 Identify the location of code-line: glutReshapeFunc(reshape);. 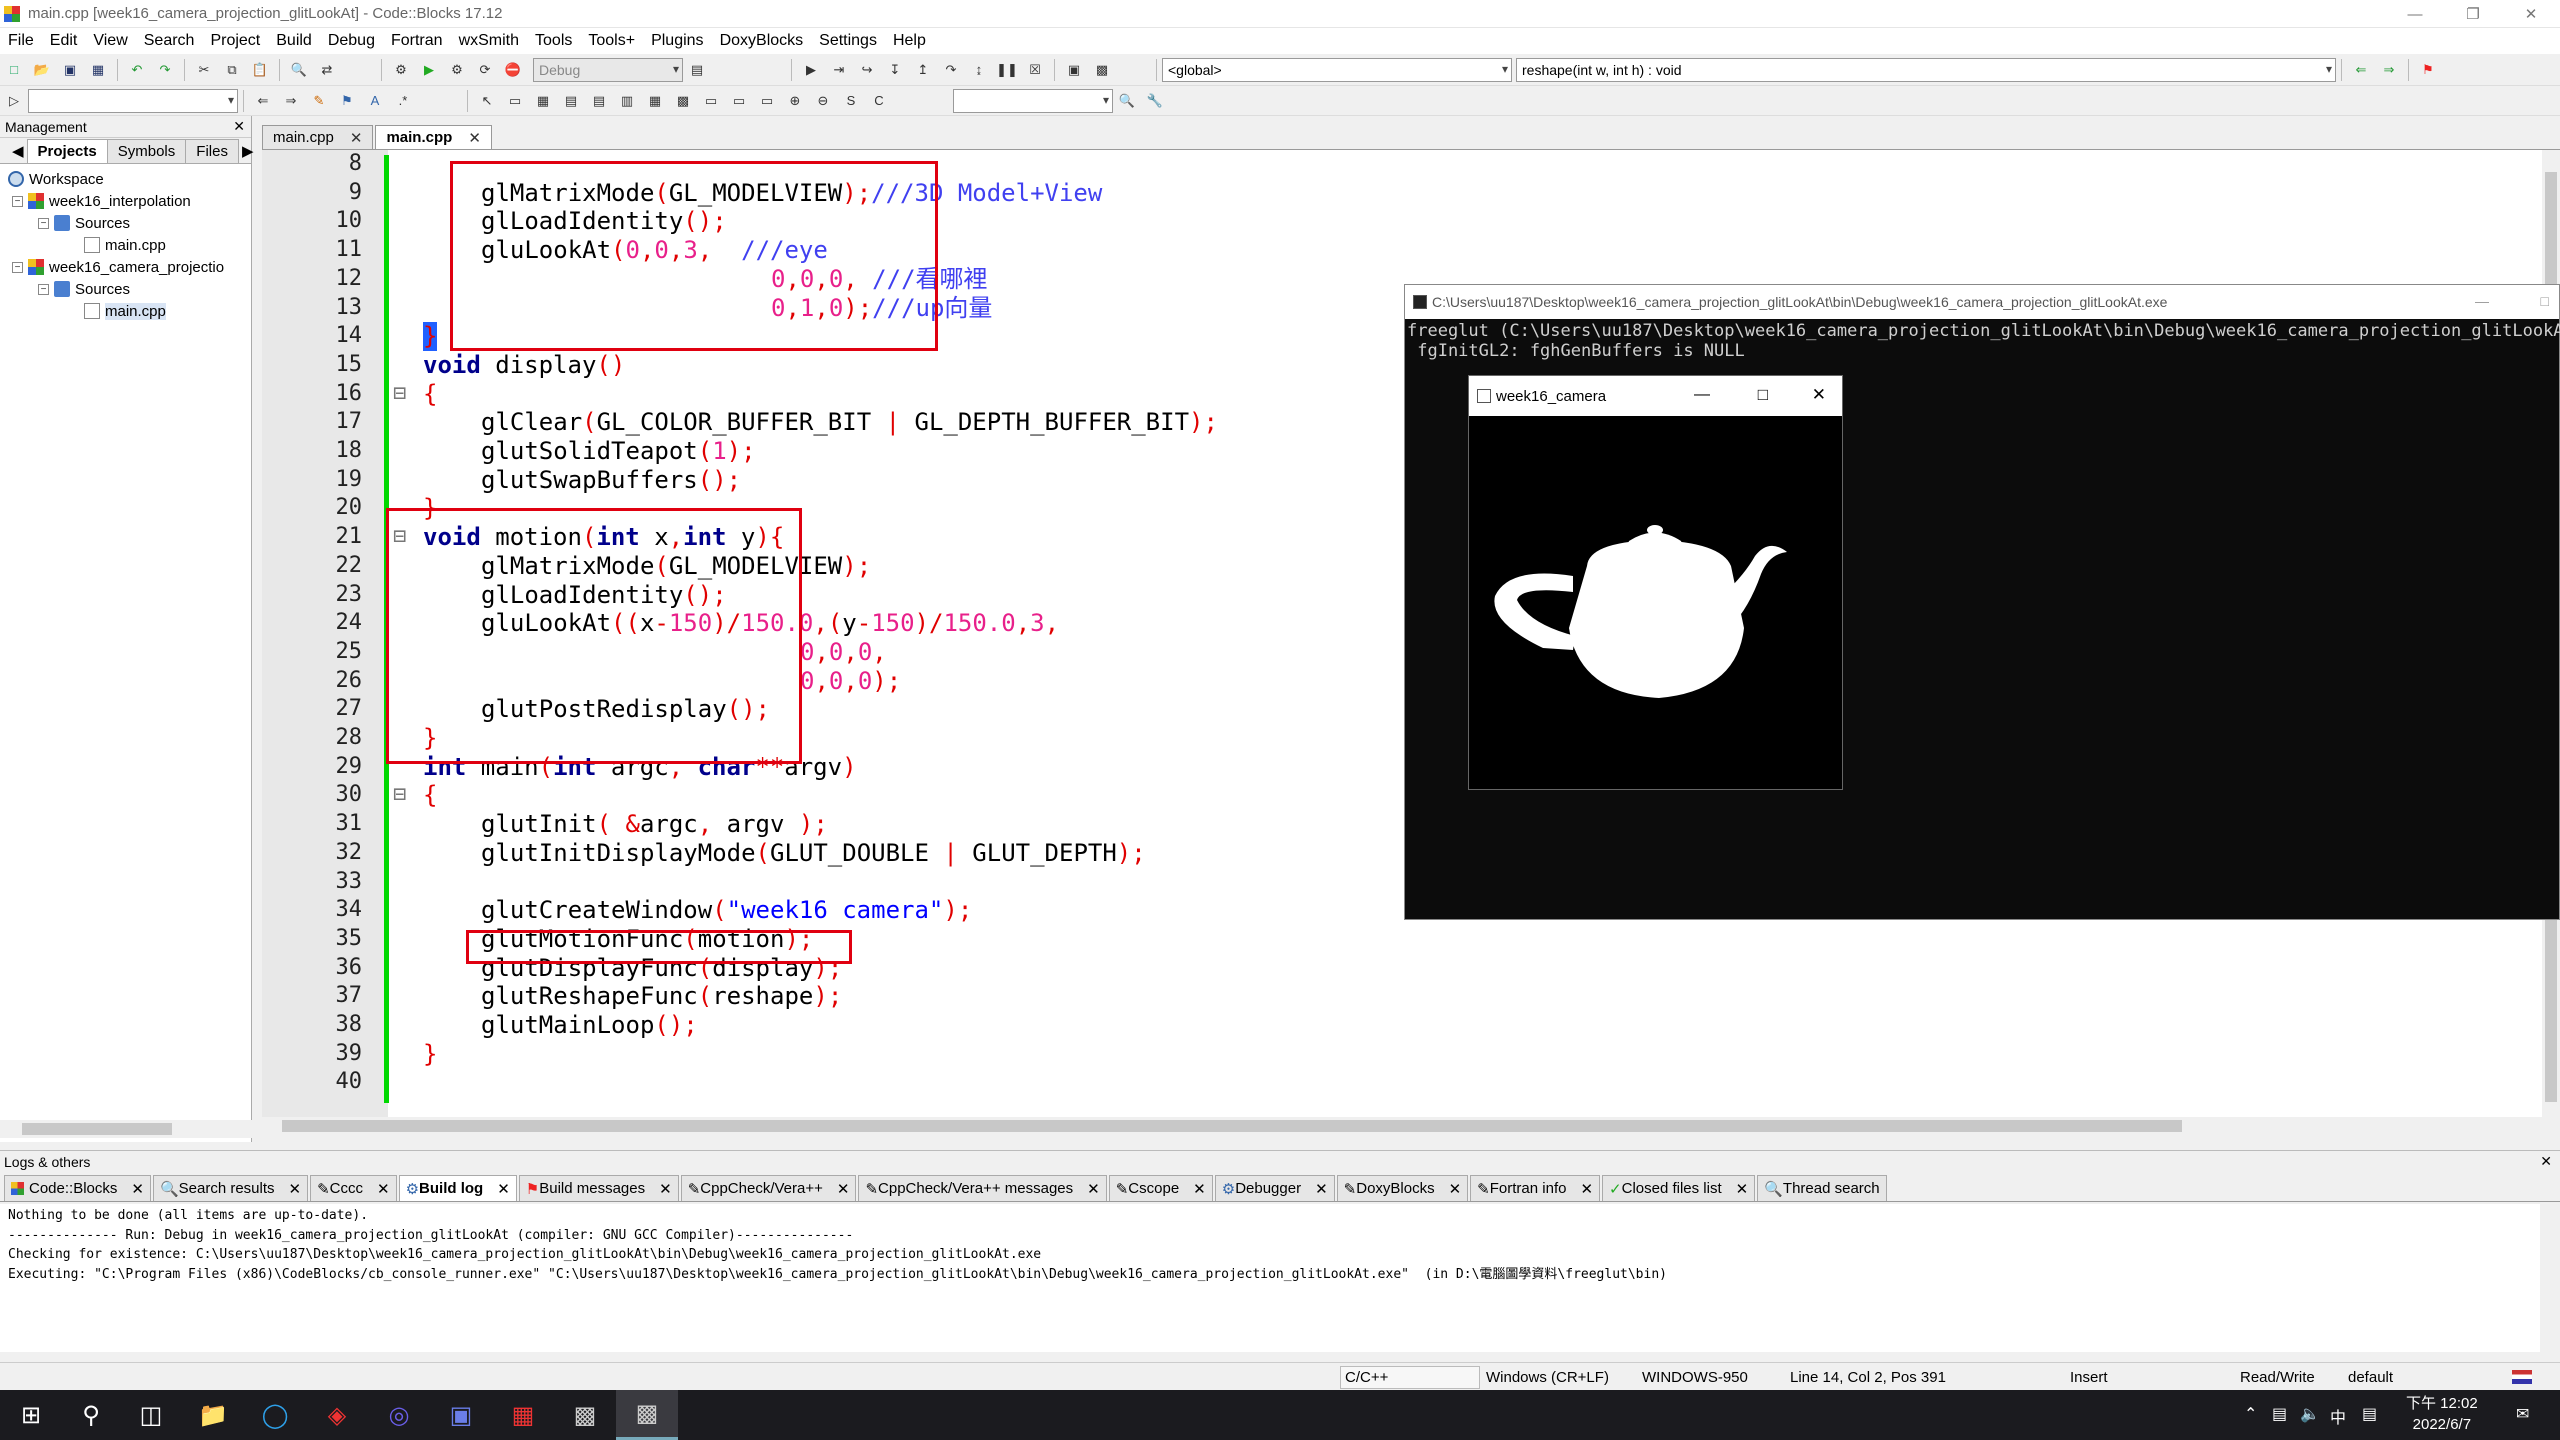
(661, 996).